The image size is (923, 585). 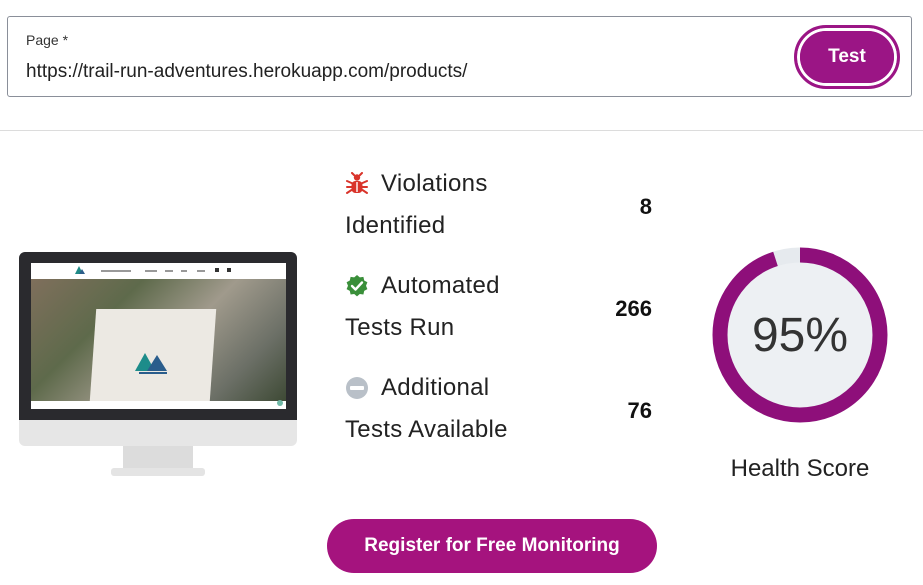 I want to click on stat-additional-line1: Additional, so click(x=435, y=387).